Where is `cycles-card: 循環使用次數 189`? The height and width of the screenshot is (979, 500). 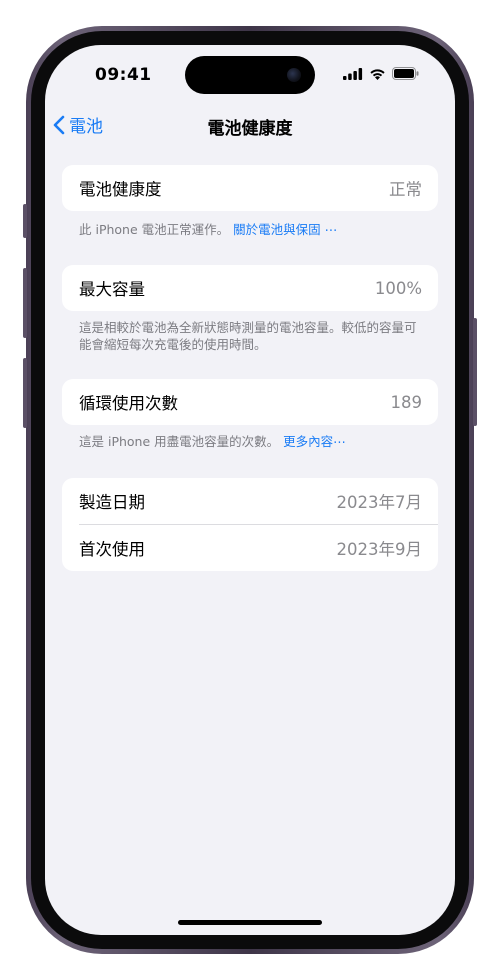
cycles-card: 循環使用次數 189 is located at coordinates (250, 402).